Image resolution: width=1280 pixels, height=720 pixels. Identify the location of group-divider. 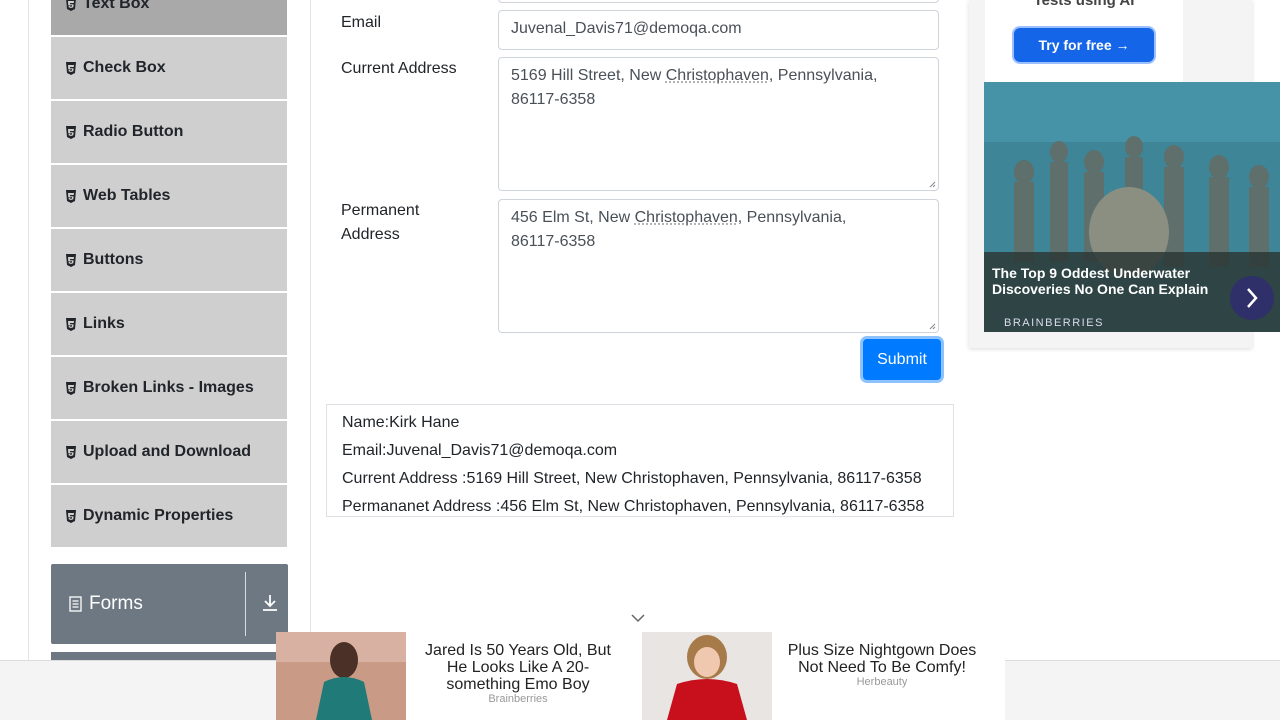
(245, 604).